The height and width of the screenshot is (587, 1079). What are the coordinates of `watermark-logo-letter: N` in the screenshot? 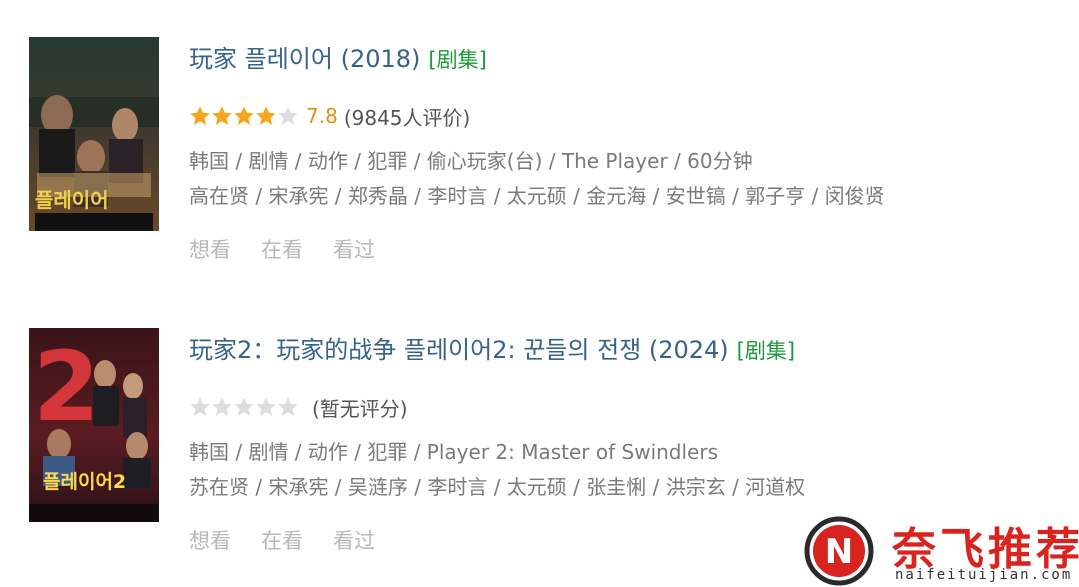 It's located at (839, 552).